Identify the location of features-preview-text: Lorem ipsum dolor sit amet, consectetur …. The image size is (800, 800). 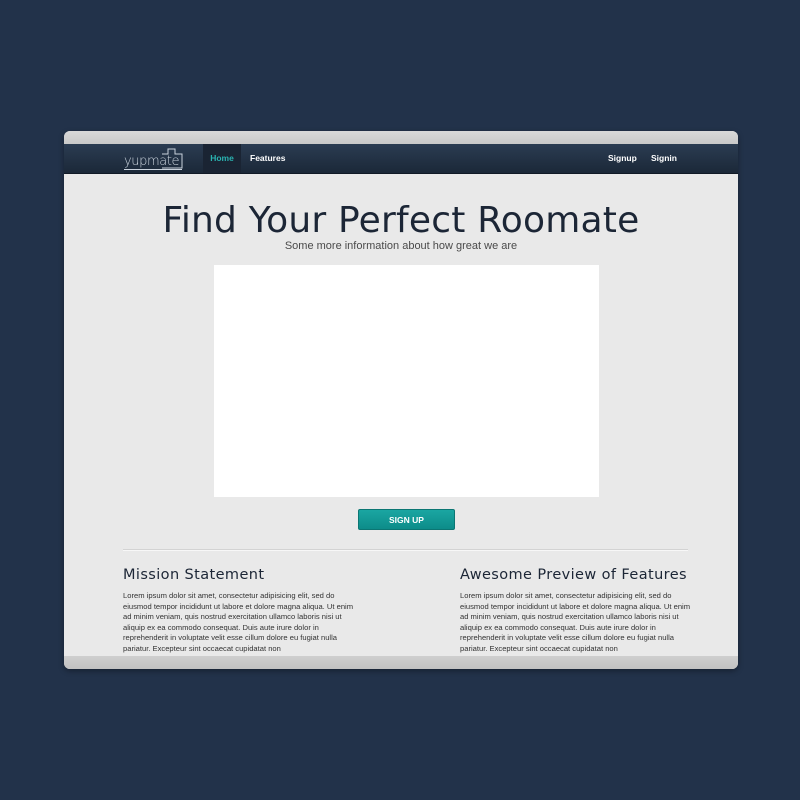
(575, 622).